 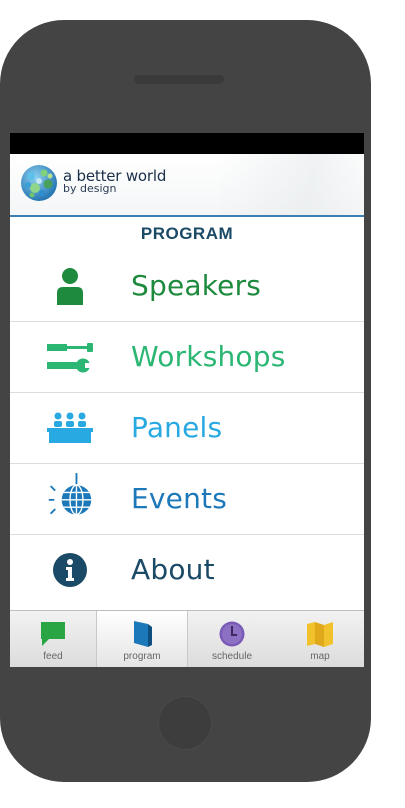 I want to click on menu-item-workshops: Workshops, so click(x=187, y=357).